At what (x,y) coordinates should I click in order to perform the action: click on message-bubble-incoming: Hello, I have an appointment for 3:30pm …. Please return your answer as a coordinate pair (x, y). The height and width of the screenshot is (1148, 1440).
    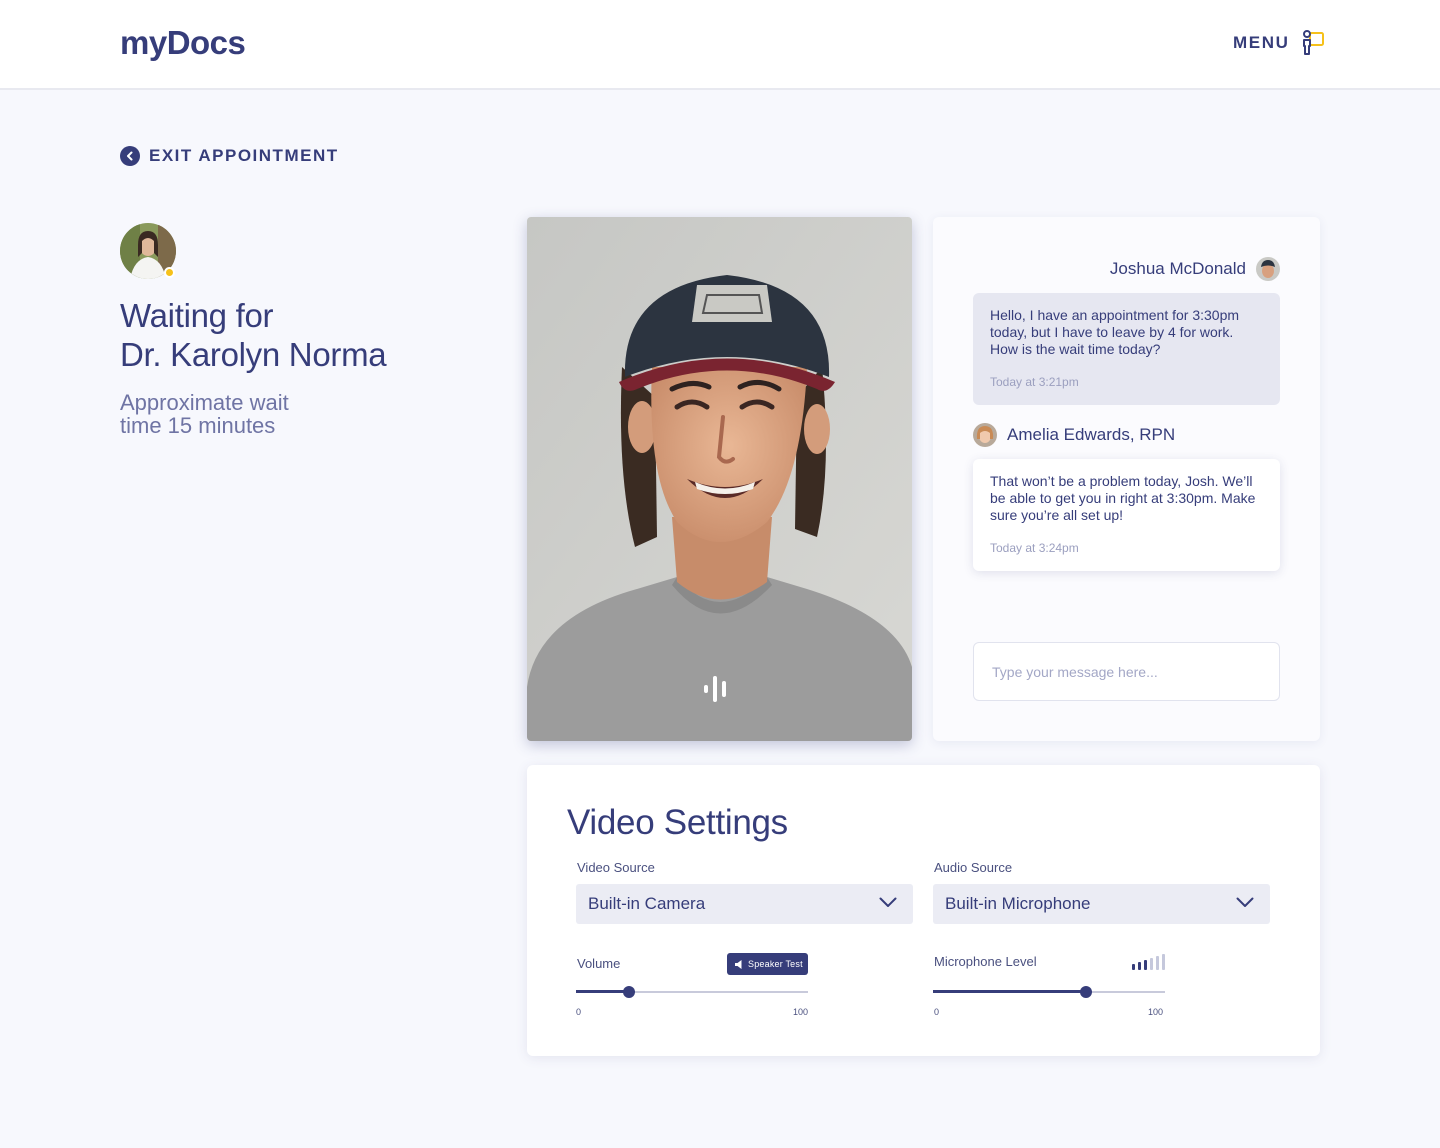
    Looking at the image, I should click on (1126, 349).